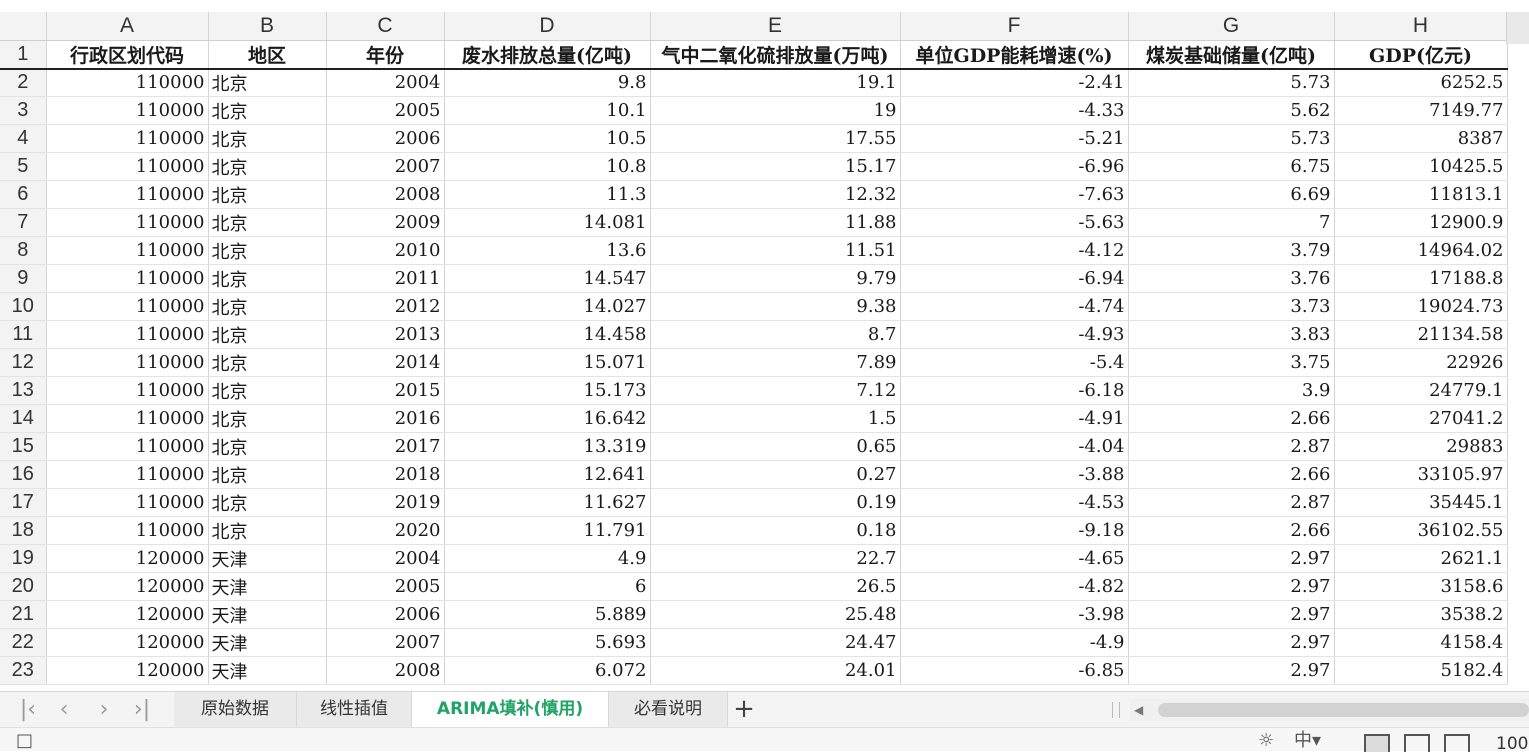 This screenshot has height=754, width=1529. Describe the element at coordinates (744, 709) in the screenshot. I see `add-sheet-button: +` at that location.